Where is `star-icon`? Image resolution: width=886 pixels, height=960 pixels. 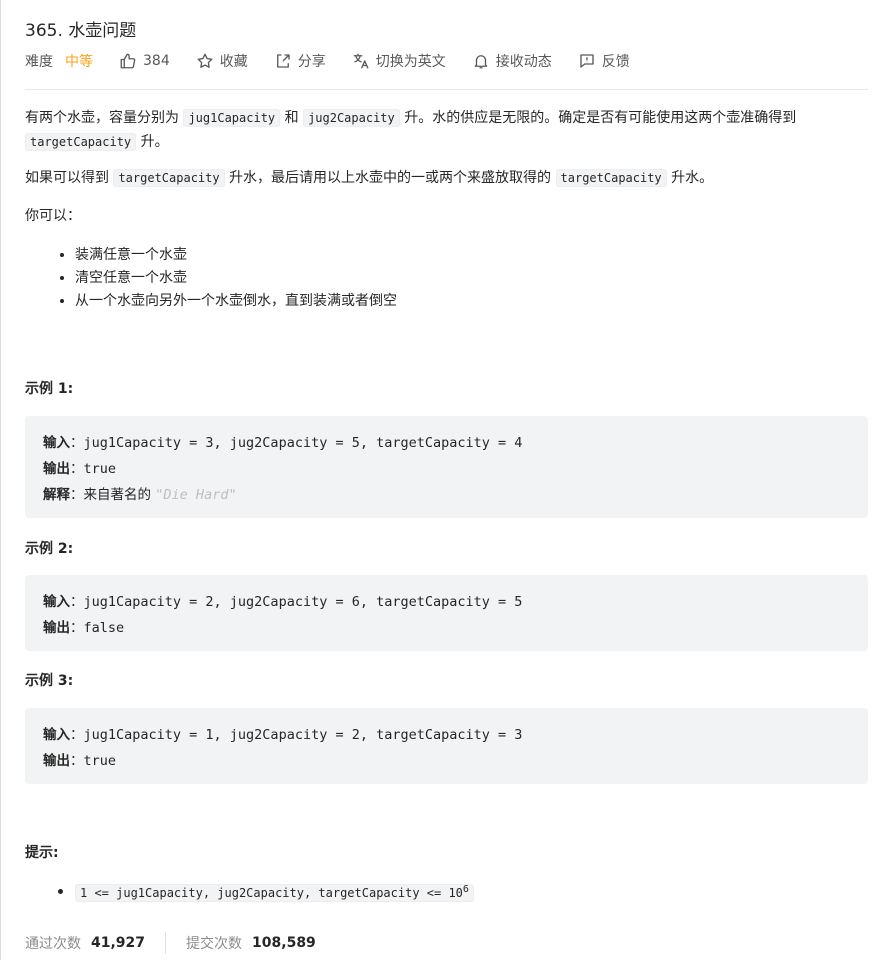
star-icon is located at coordinates (205, 60).